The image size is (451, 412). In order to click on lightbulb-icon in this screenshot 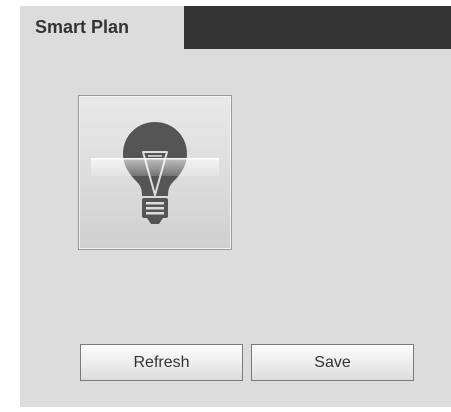, I will do `click(155, 173)`.